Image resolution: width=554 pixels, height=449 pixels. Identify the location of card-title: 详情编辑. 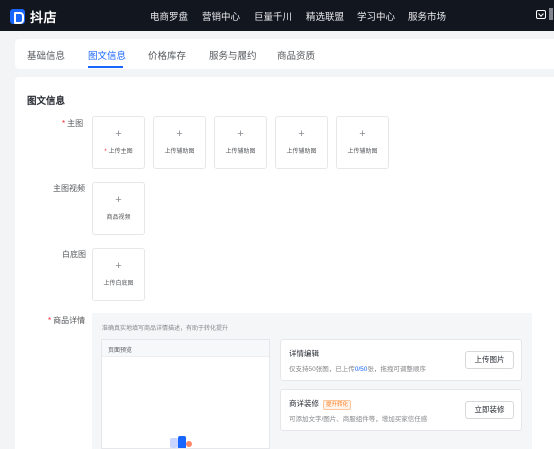
(304, 353).